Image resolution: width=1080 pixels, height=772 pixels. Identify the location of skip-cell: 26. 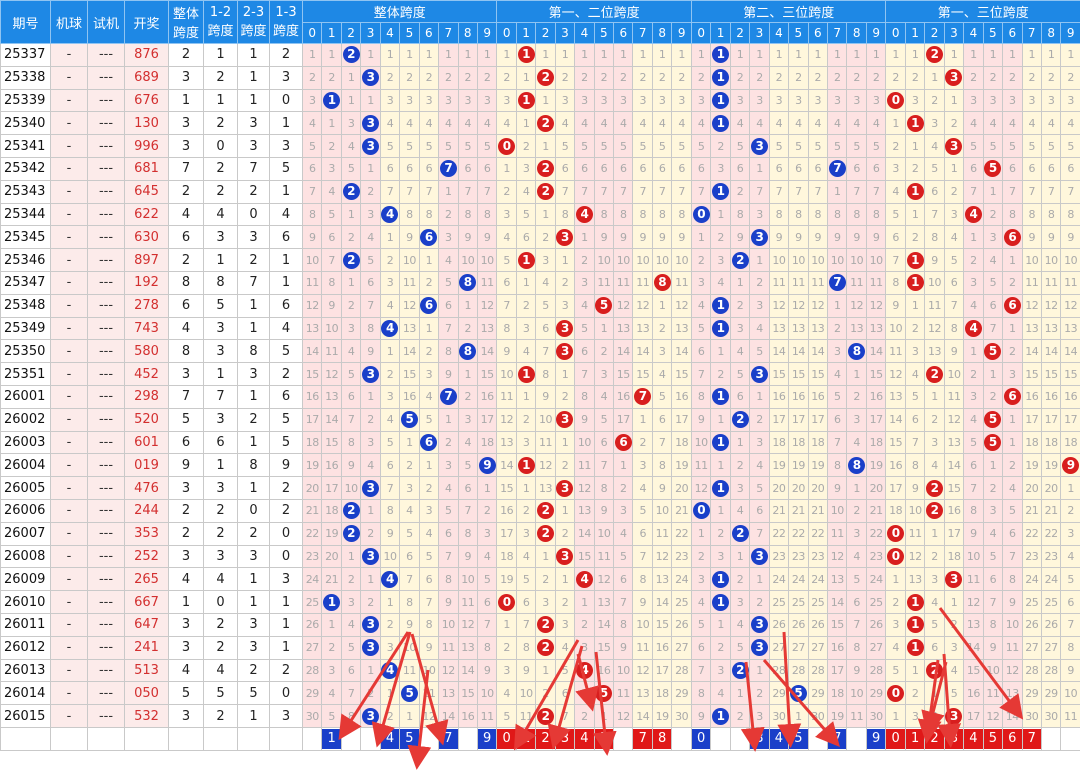
(779, 624).